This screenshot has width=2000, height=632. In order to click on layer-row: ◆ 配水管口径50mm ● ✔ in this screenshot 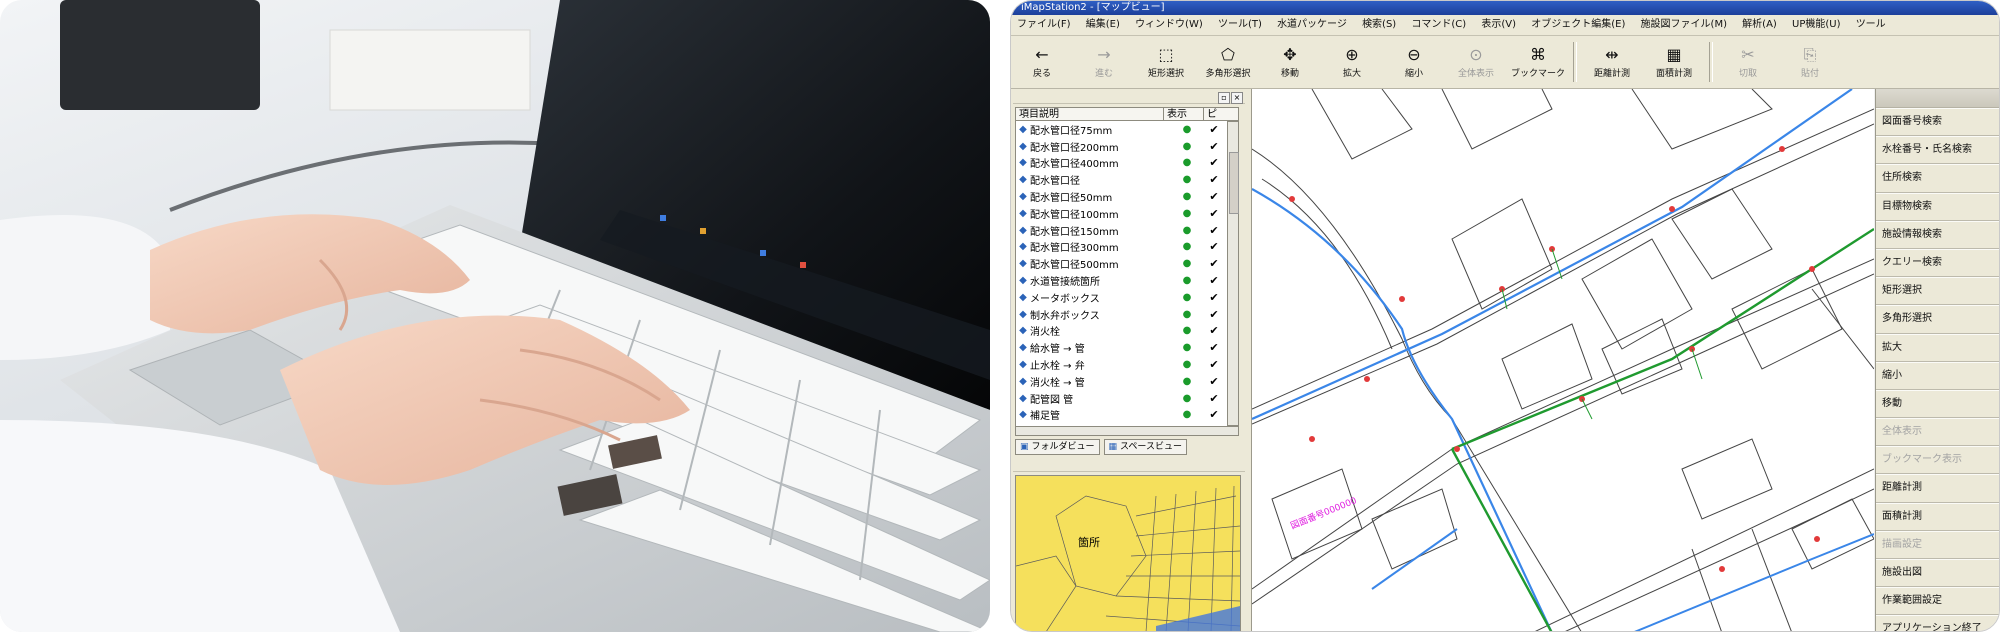, I will do `click(1122, 196)`.